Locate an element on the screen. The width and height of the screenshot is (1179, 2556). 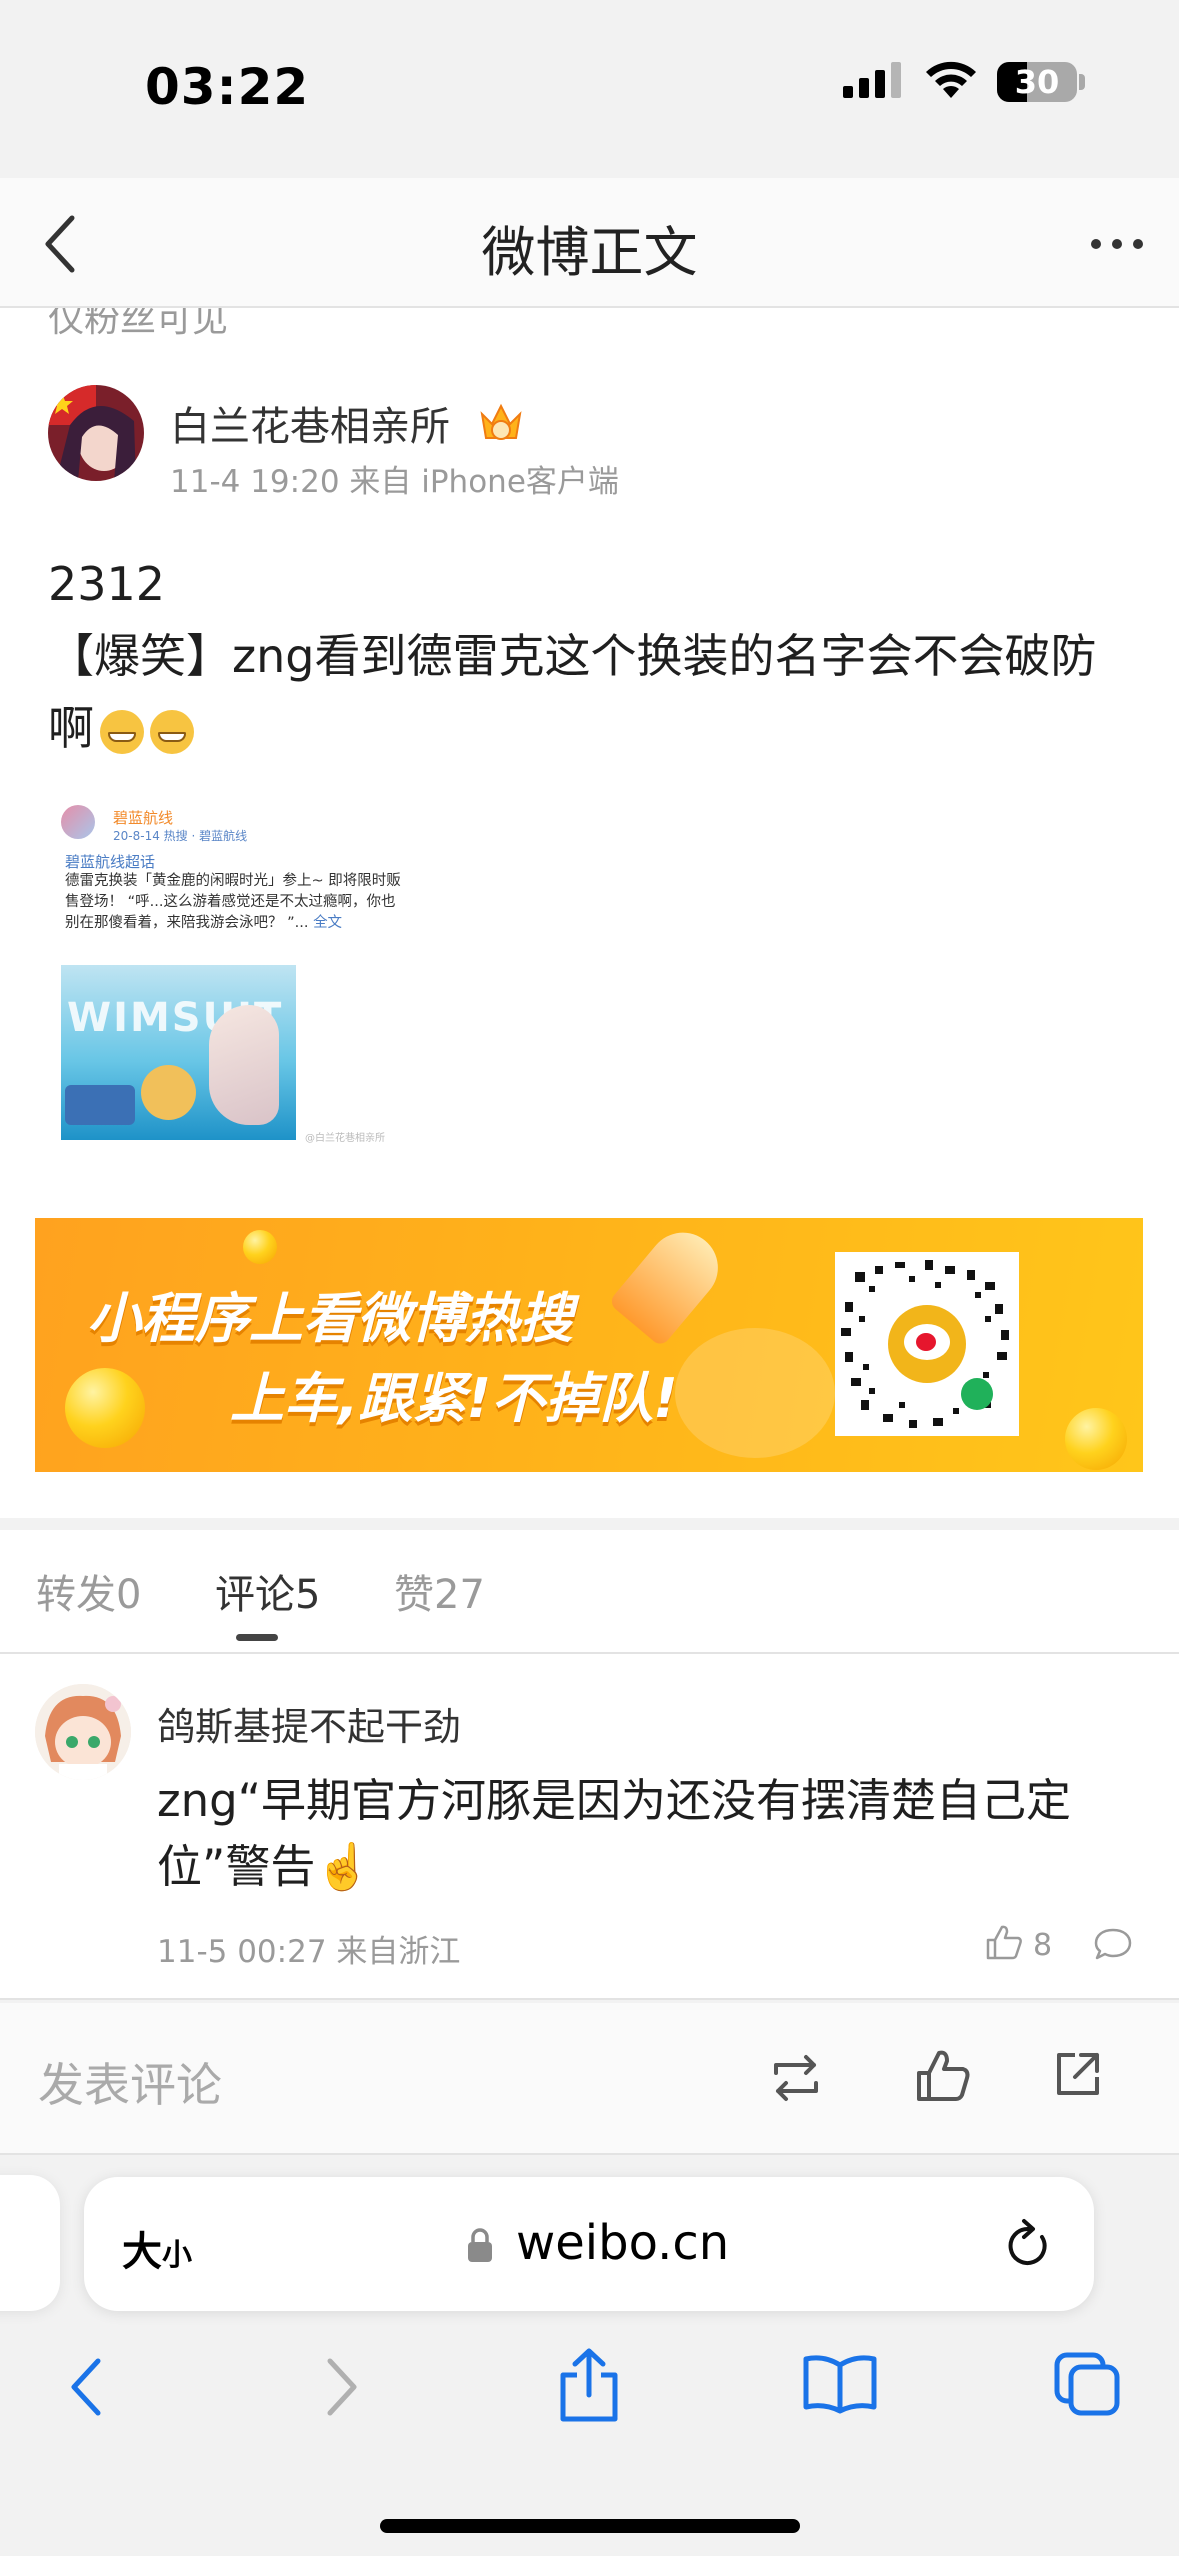
repost-time: 20-8-14 热搜 · 碧蓝航线 is located at coordinates (180, 836).